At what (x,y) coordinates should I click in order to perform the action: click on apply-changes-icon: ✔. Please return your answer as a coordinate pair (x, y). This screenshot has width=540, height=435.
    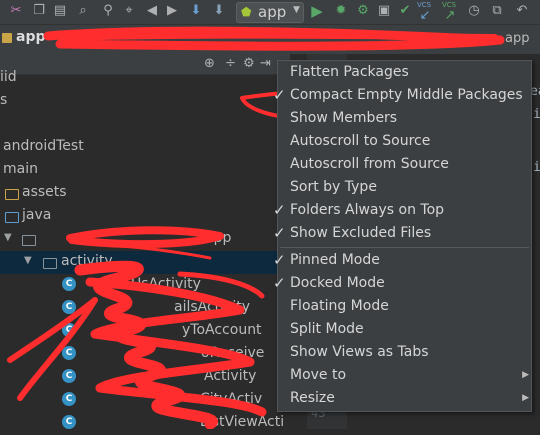
    Looking at the image, I should click on (405, 11).